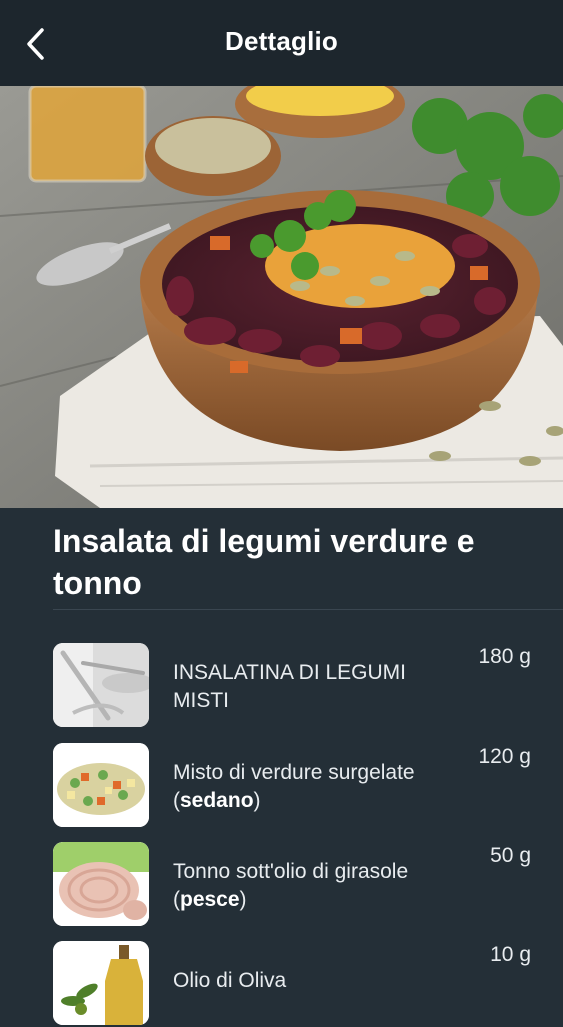 The width and height of the screenshot is (563, 1027). Describe the element at coordinates (210, 899) in the screenshot. I see `ingredient-category: pesce` at that location.